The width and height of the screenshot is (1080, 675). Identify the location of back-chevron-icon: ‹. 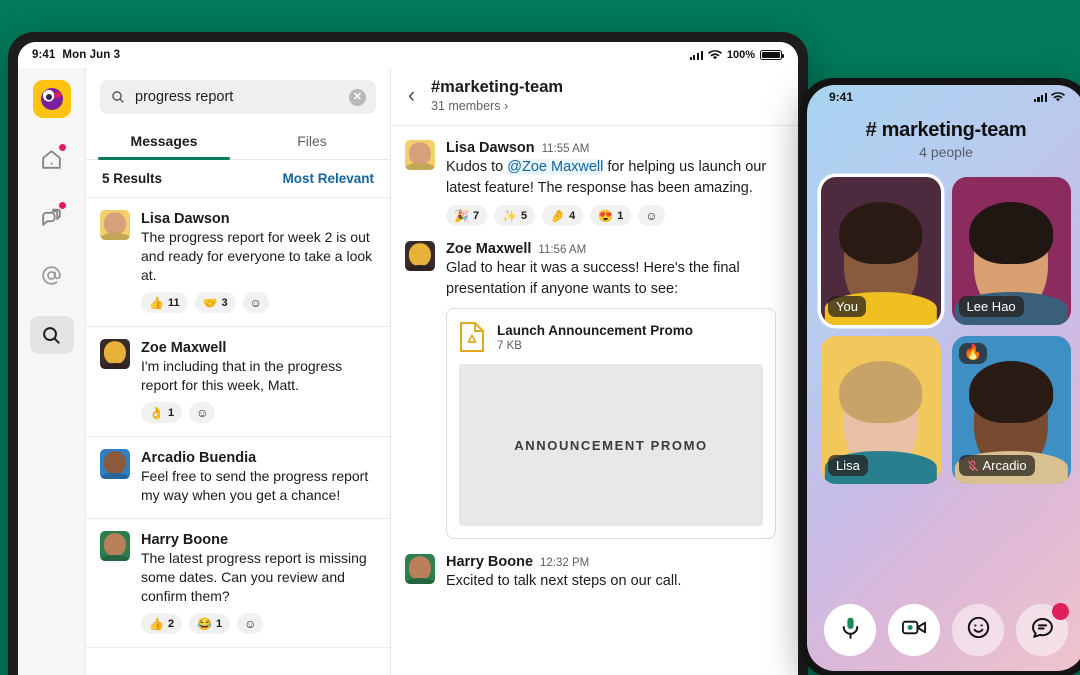
(411, 95).